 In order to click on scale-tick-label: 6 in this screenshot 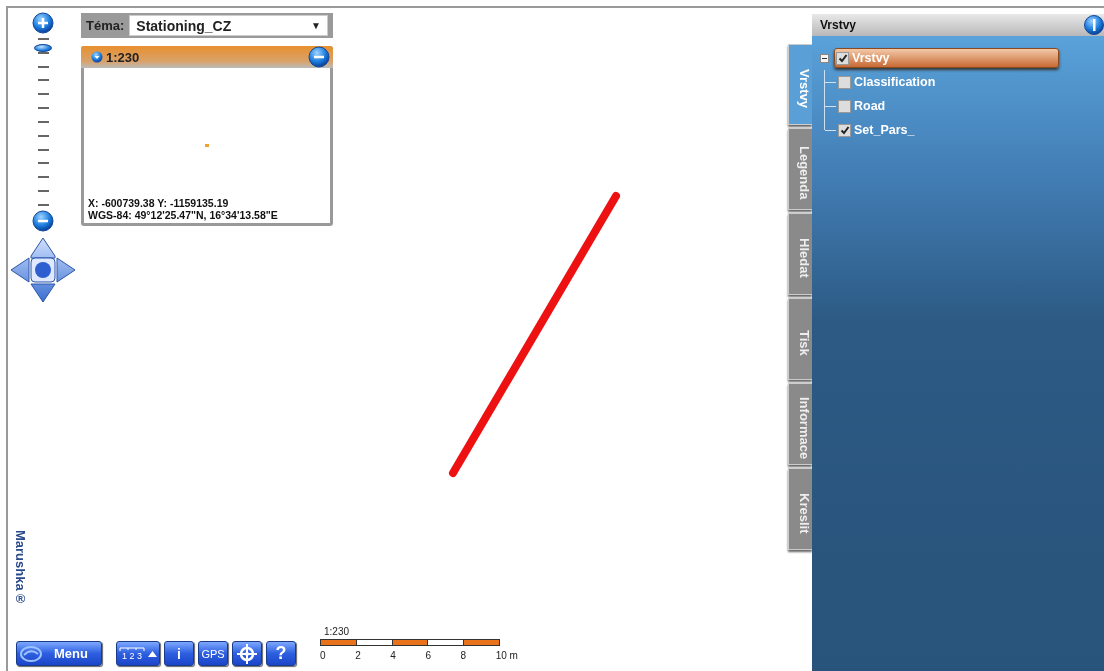, I will do `click(428, 655)`.